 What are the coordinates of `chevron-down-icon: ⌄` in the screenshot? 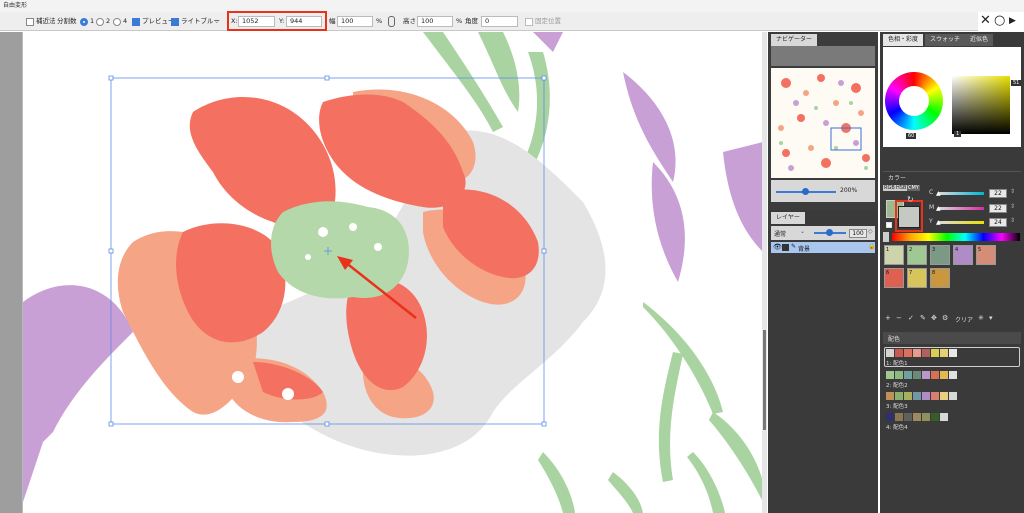 It's located at (216, 21).